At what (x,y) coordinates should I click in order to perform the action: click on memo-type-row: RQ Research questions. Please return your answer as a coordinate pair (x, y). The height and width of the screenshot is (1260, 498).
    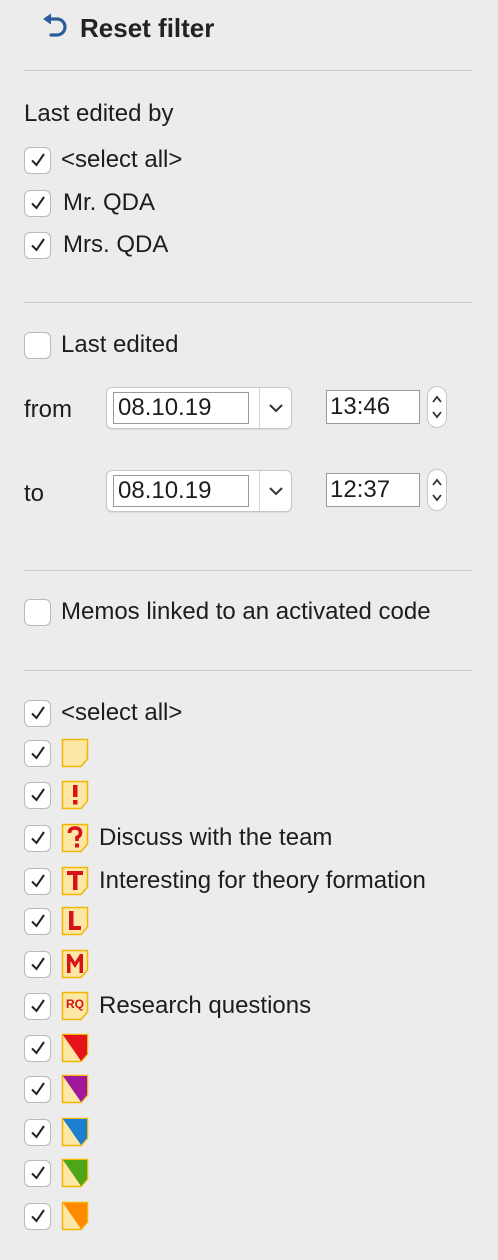
    Looking at the image, I should click on (167, 1006).